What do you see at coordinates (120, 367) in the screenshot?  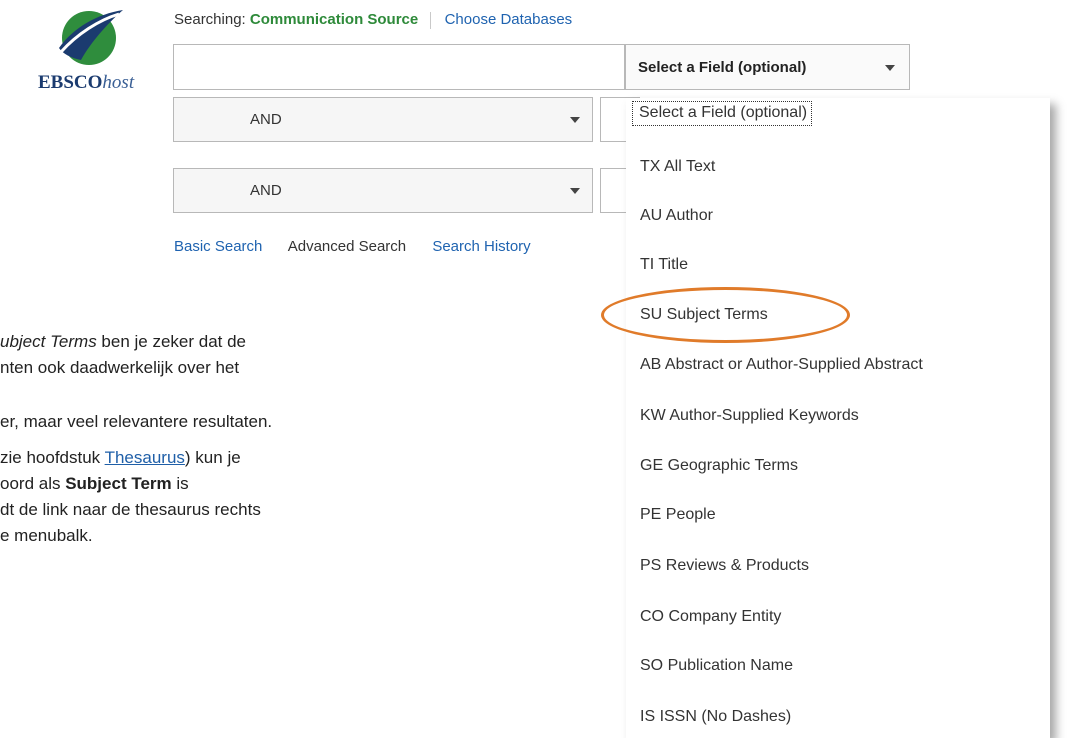 I see `body-text-line: nten ook daadwerkelijk over het` at bounding box center [120, 367].